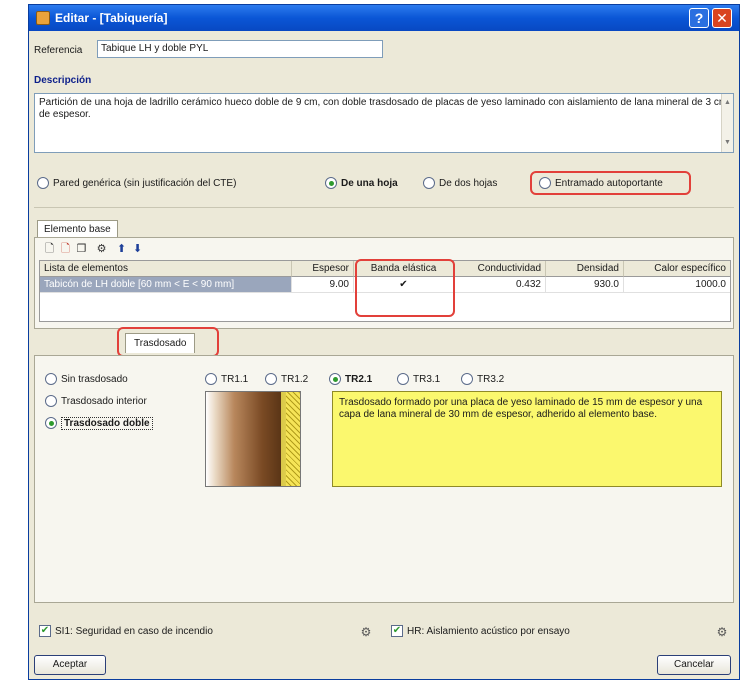  I want to click on tr1-2-radio, so click(271, 379).